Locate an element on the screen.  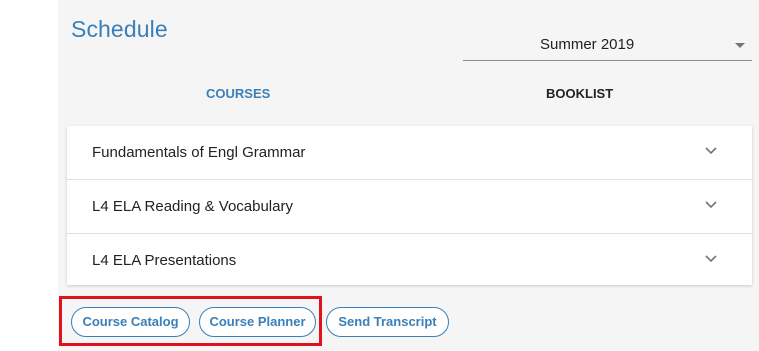
caret-down-icon is located at coordinates (740, 45).